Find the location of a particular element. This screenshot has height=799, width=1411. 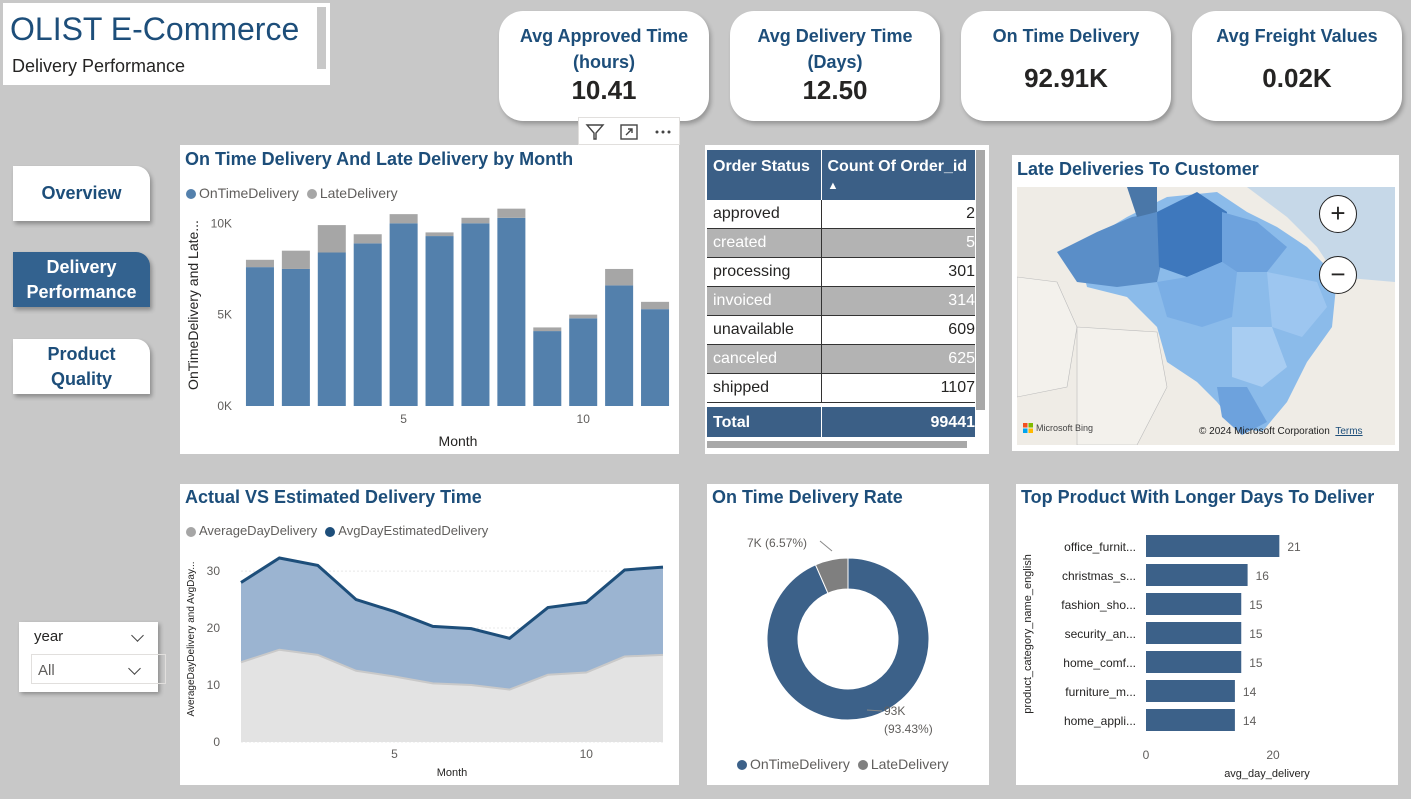

kpi-label: Avg Freight Values is located at coordinates (1297, 36).